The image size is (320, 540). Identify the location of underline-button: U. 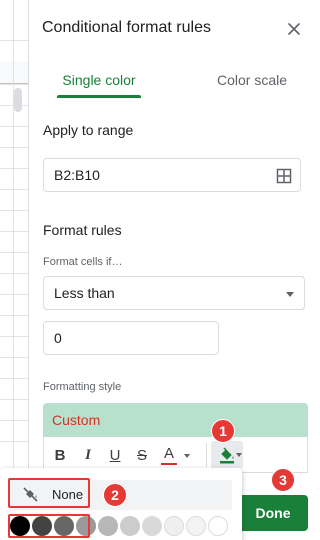
(115, 455).